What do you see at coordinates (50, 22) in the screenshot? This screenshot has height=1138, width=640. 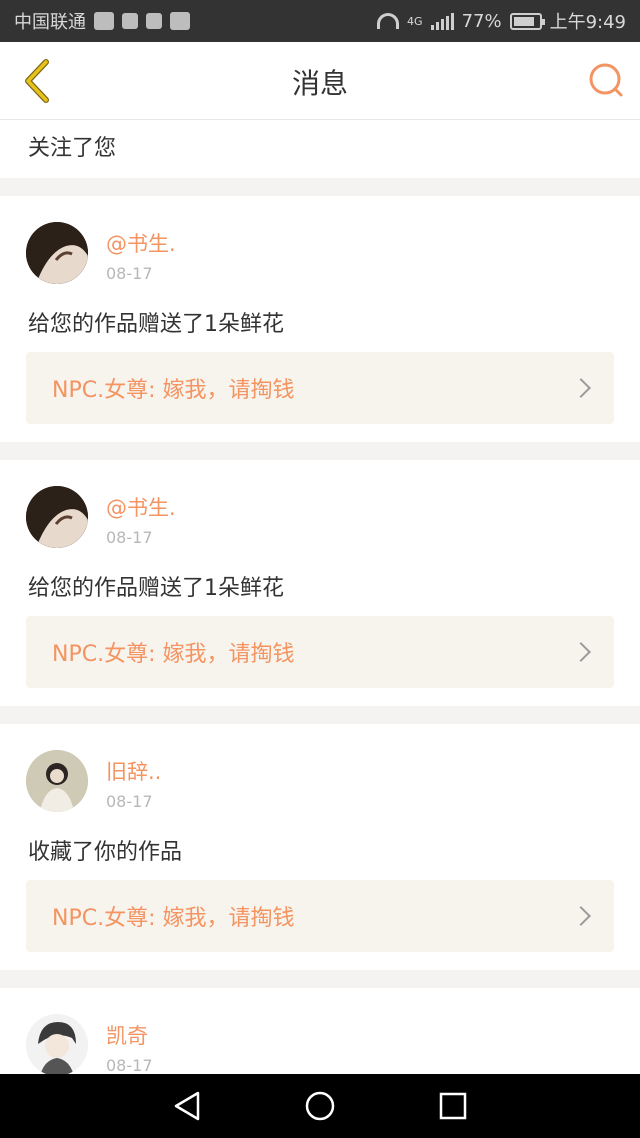 I see `carrier-label: 中国联通` at bounding box center [50, 22].